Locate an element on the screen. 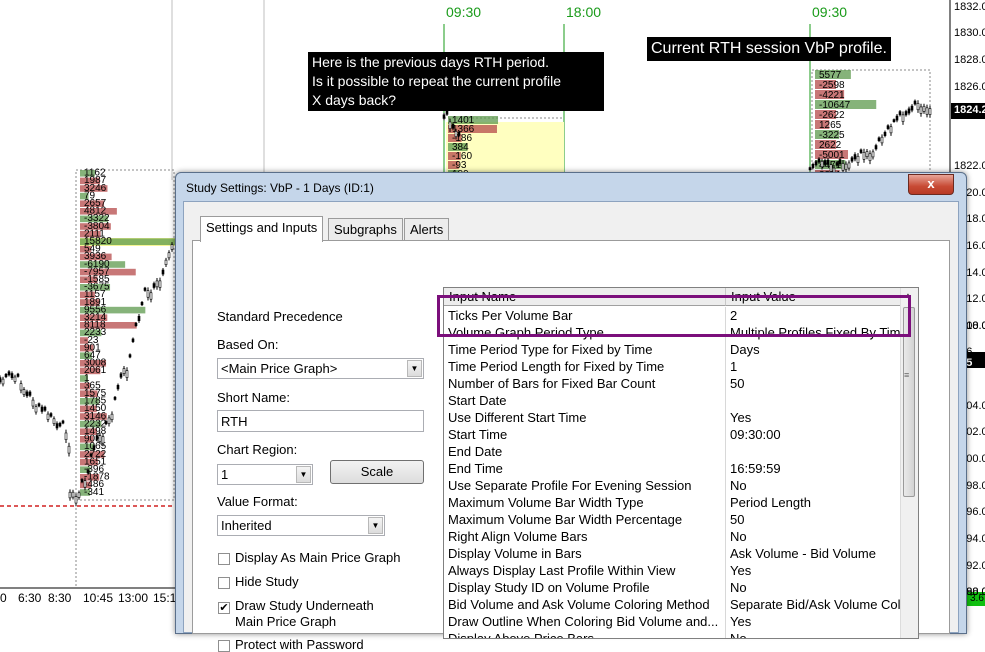 The height and width of the screenshot is (652, 985). table-row: Time Period Length for Fixed by Time 1 is located at coordinates (681, 366).